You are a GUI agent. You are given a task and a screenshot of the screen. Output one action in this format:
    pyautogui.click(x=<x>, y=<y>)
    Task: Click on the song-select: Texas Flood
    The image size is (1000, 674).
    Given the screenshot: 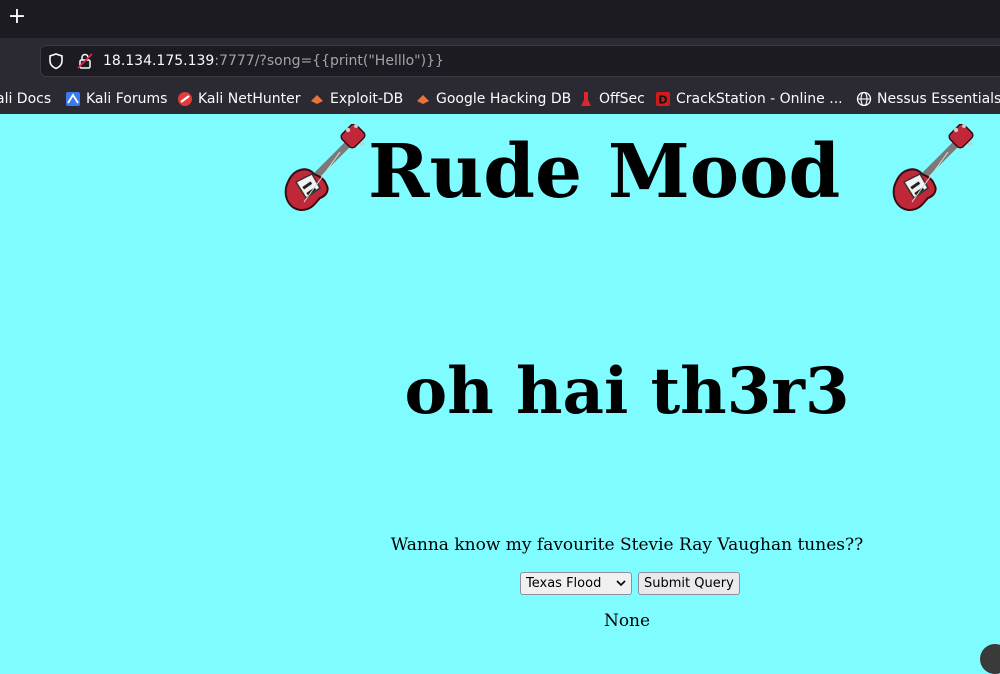 What is the action you would take?
    pyautogui.click(x=576, y=583)
    